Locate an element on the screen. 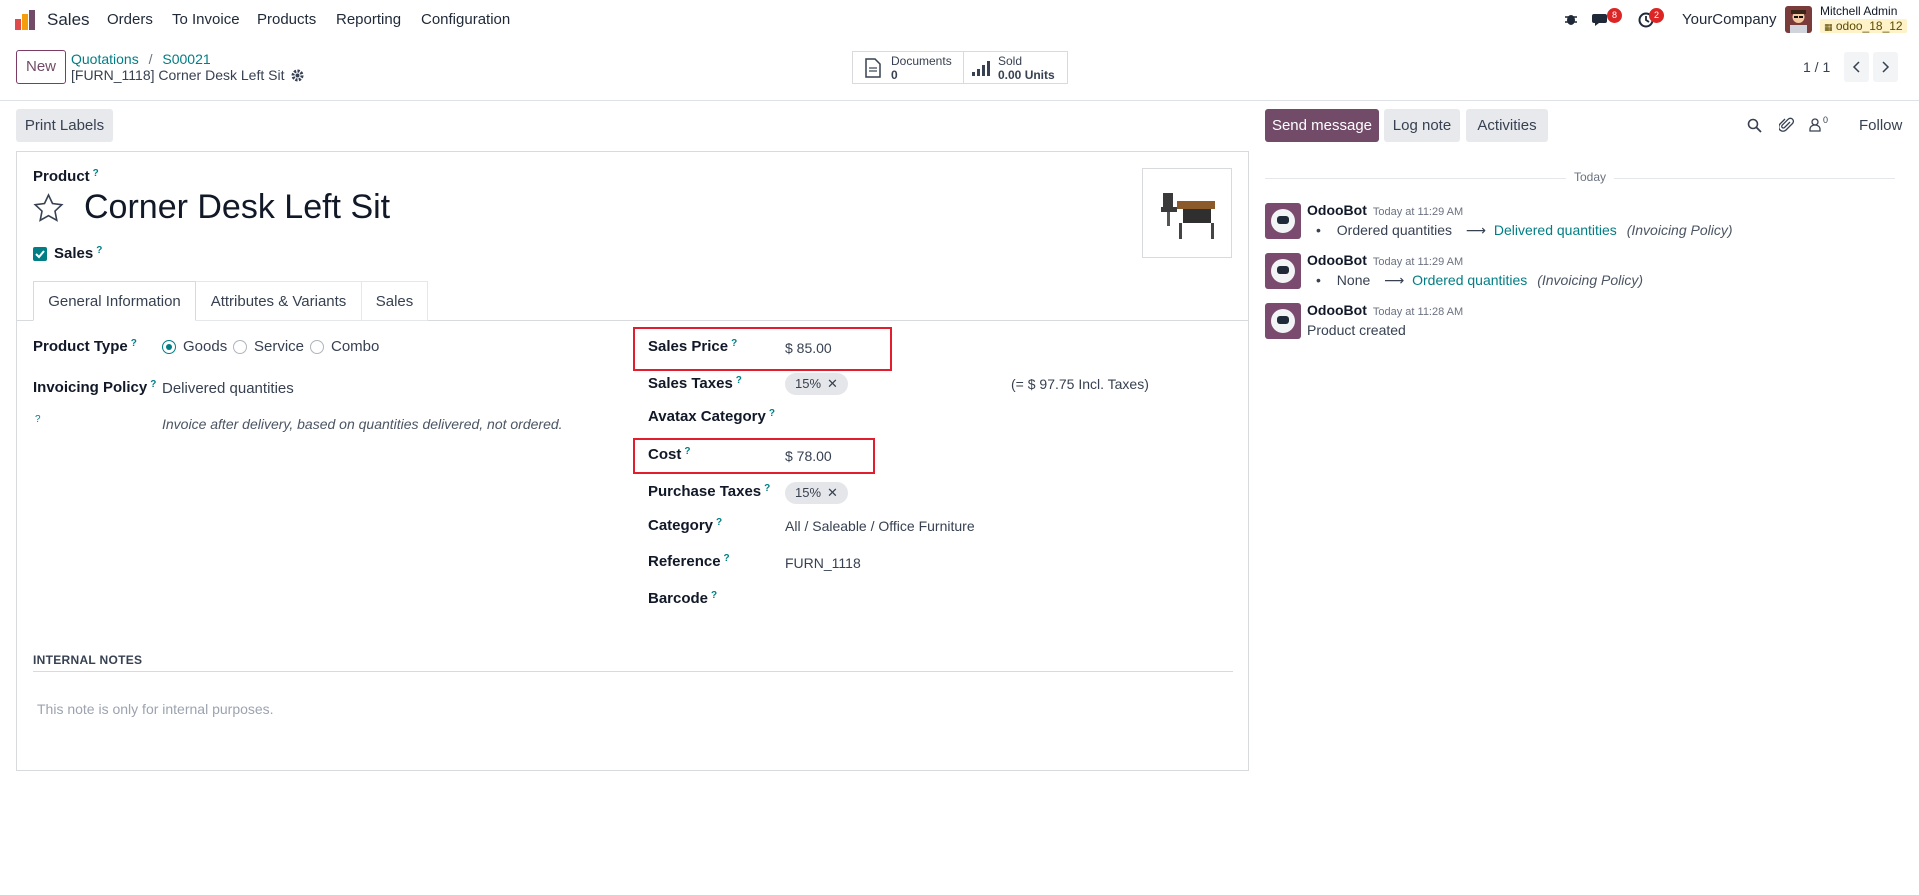  user-name: Mitchell Admin is located at coordinates (1858, 11).